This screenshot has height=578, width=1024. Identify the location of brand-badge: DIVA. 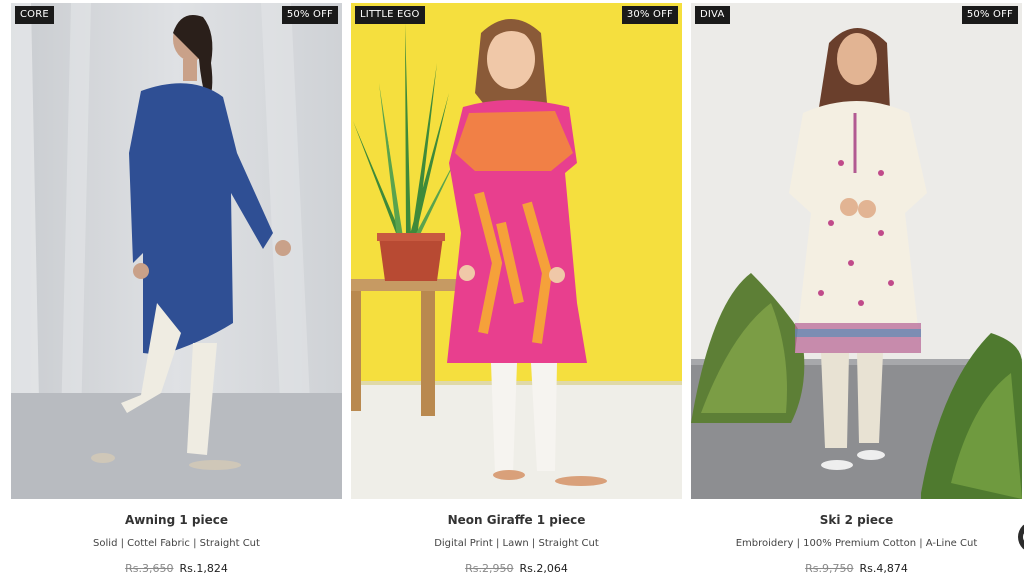
(712, 15).